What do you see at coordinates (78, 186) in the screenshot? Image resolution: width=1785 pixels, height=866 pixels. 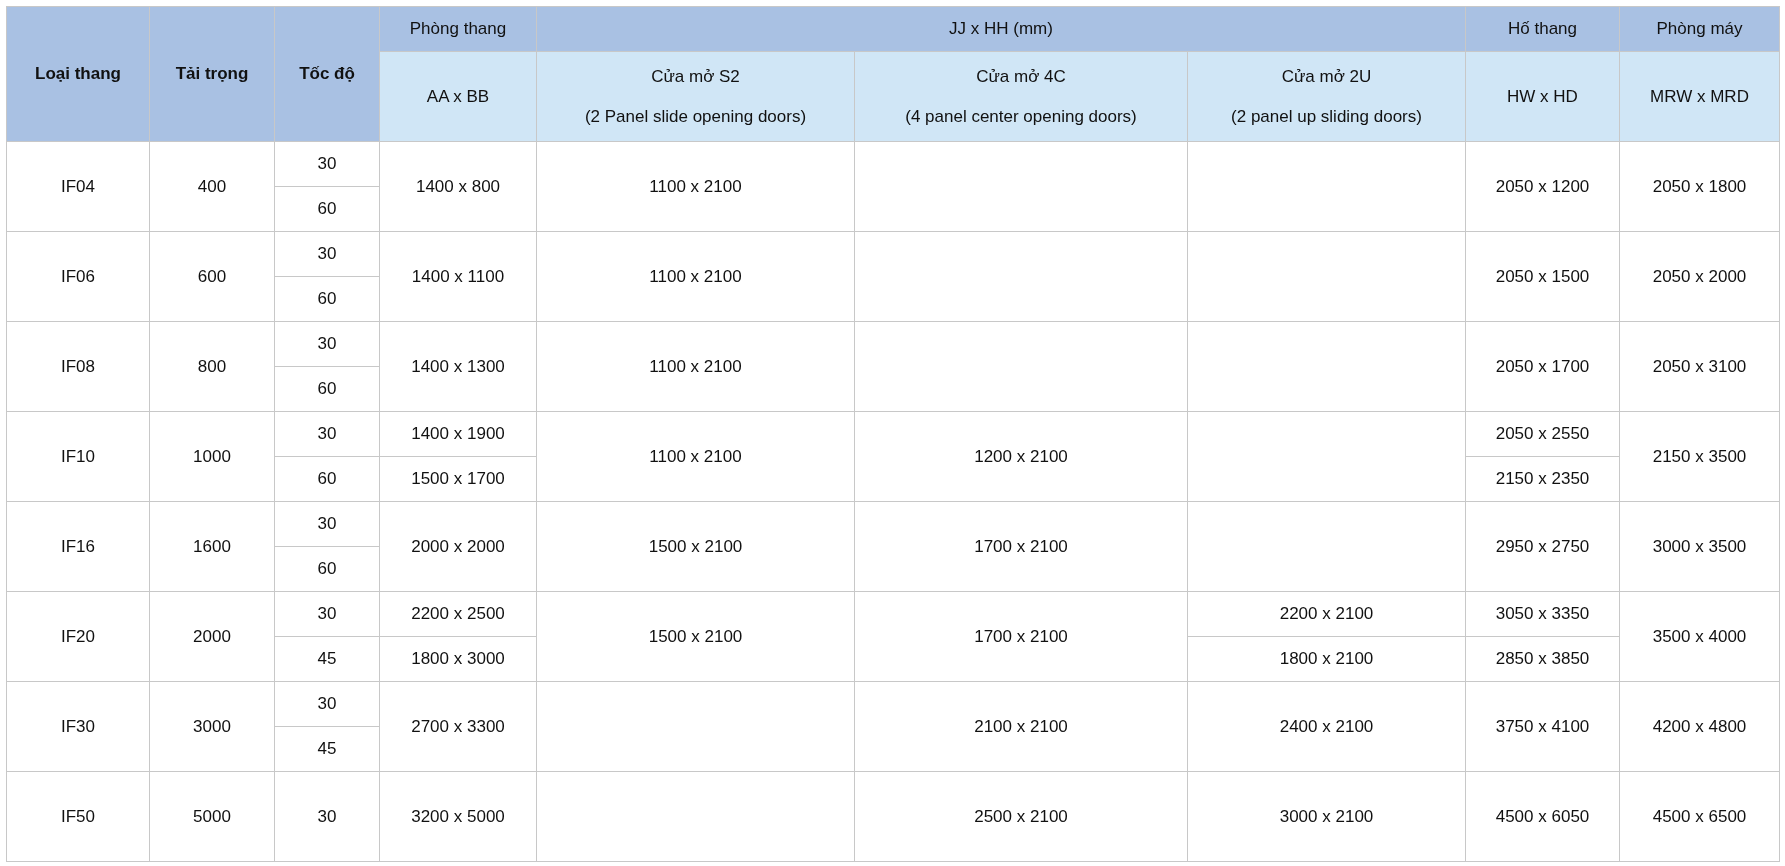 I see `table-cell: IF04` at bounding box center [78, 186].